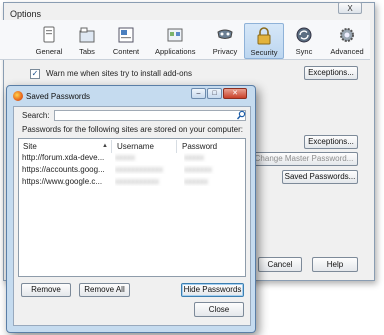 Image resolution: width=384 pixels, height=335 pixels. What do you see at coordinates (126, 35) in the screenshot?
I see `content-icon` at bounding box center [126, 35].